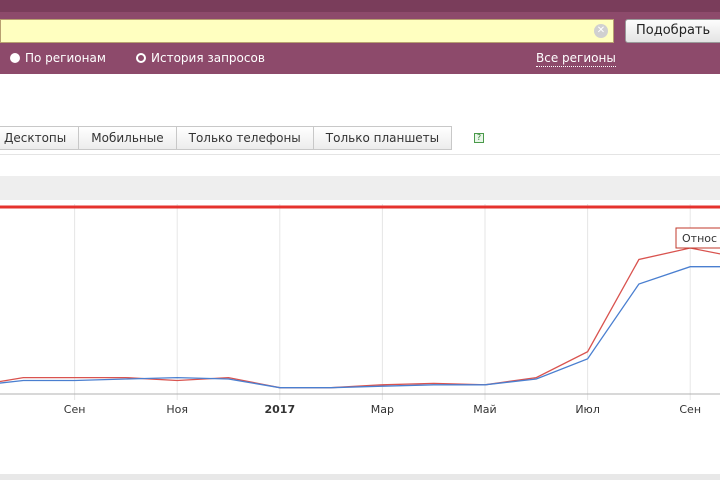  Describe the element at coordinates (479, 138) in the screenshot. I see `question-icon: ?` at that location.